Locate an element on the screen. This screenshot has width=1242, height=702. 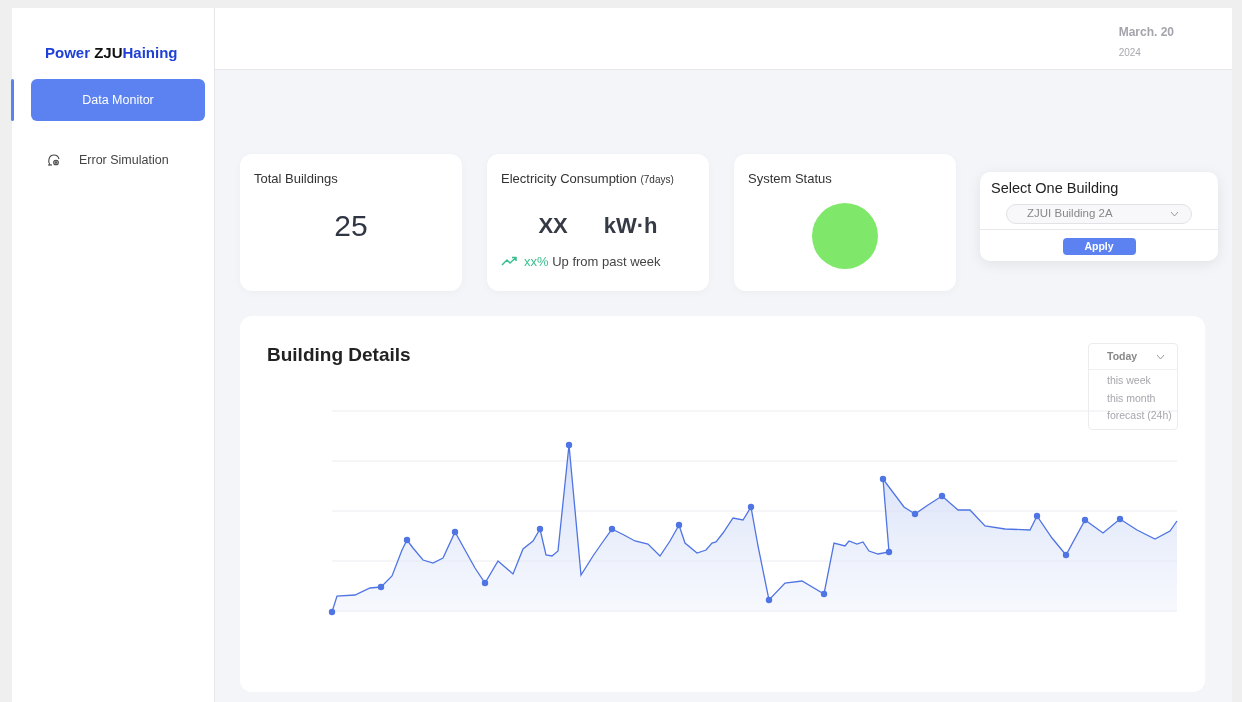
brand-logo: Power ZJUHaining is located at coordinates (111, 53).